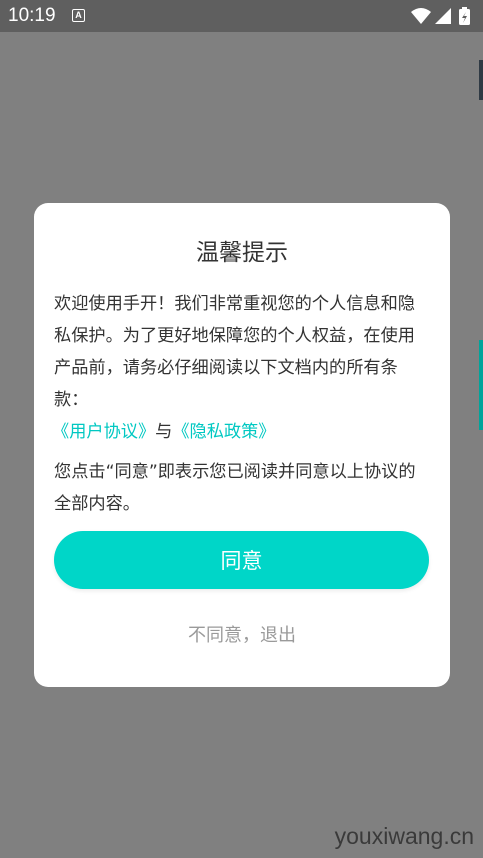  I want to click on agree-button: 同意, so click(241, 560).